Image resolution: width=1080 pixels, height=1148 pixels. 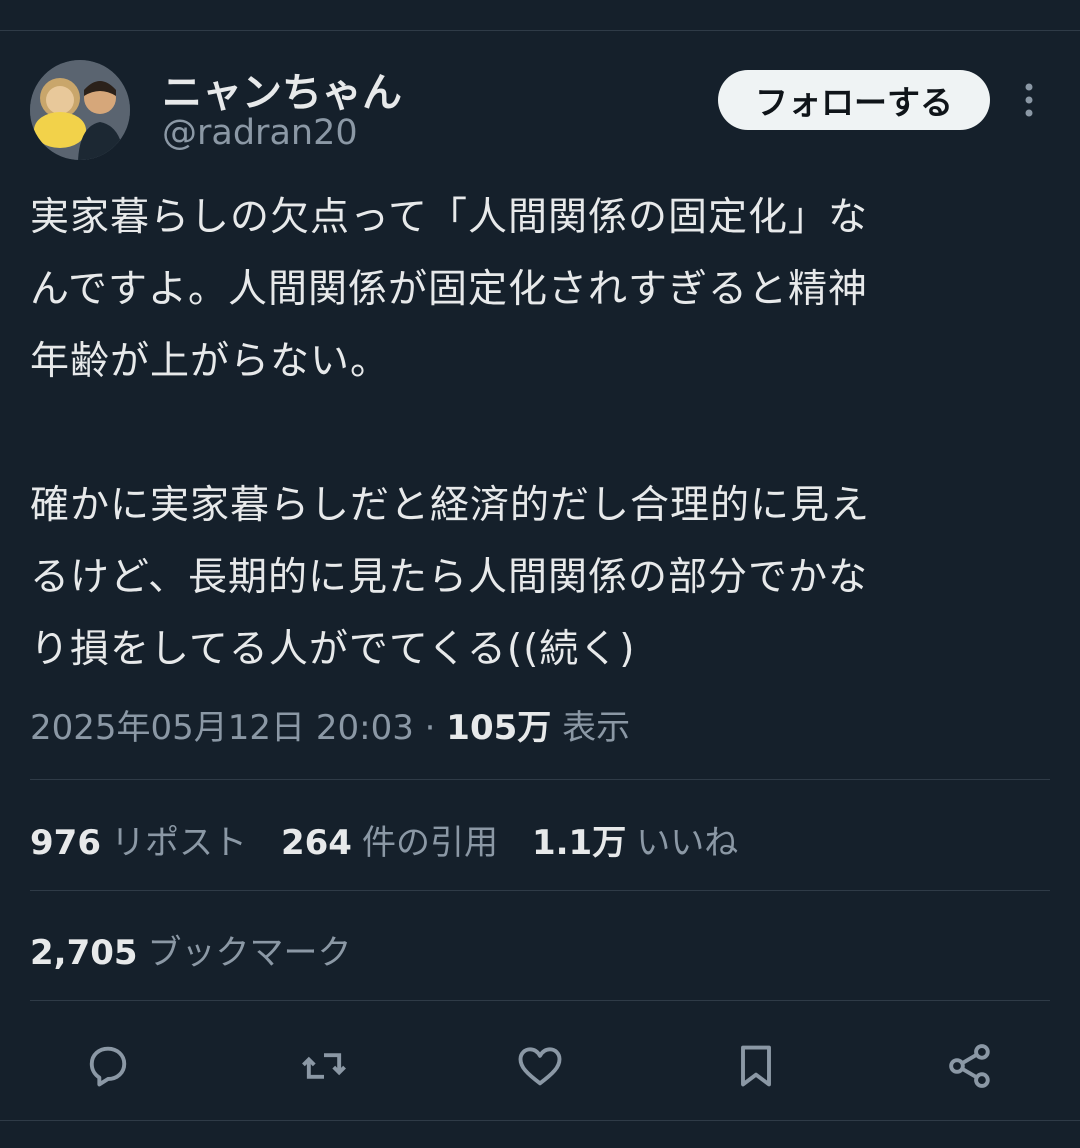 I want to click on repost-icon, so click(x=324, y=1066).